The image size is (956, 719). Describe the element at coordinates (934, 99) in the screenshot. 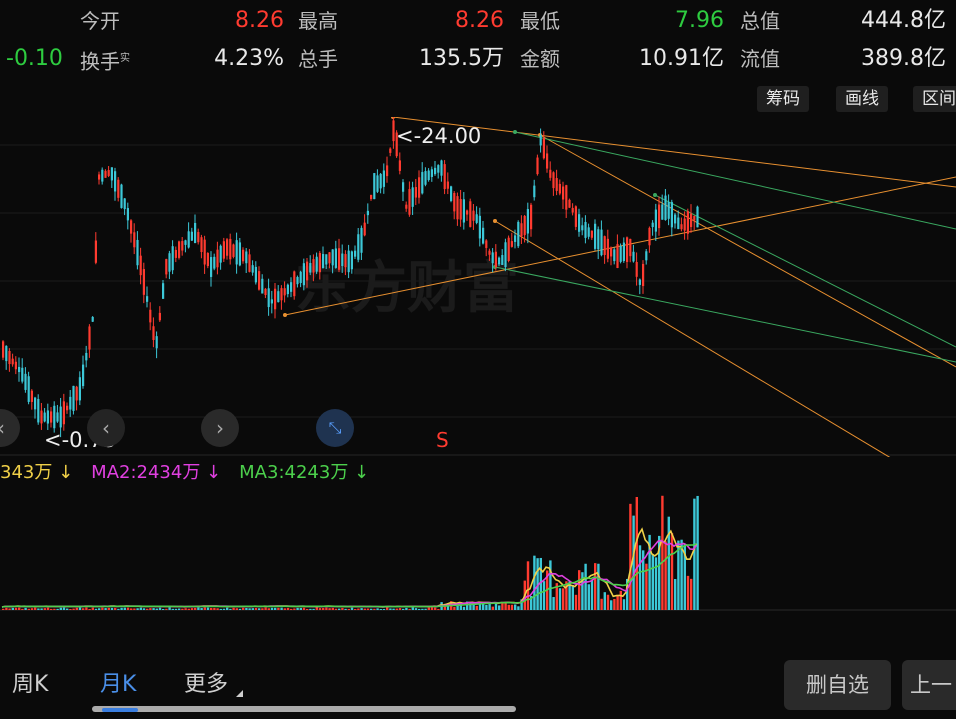

I see `range-button: 区间` at that location.